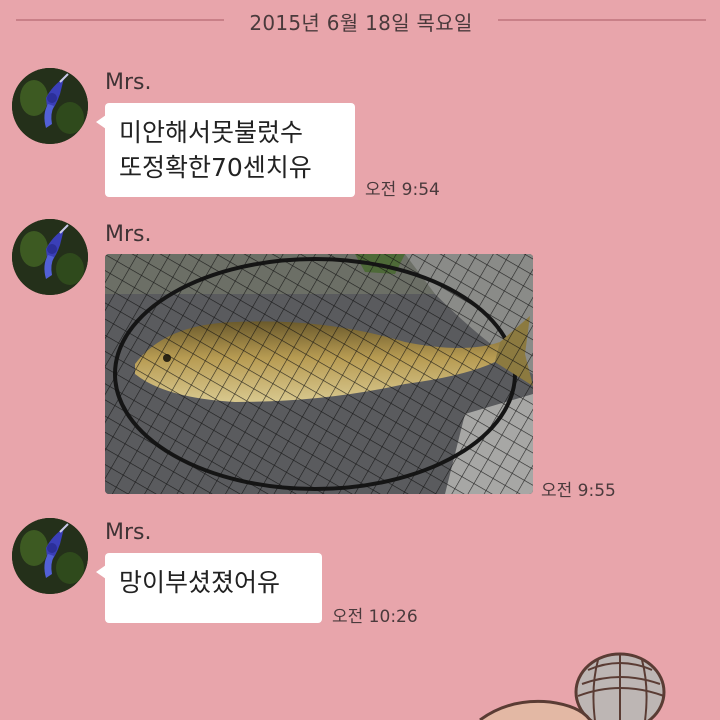 Image resolution: width=720 pixels, height=720 pixels. I want to click on background-character-decoration, so click(572, 686).